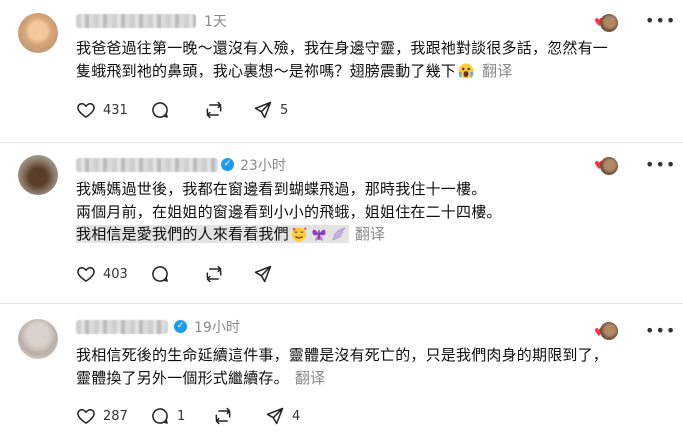  Describe the element at coordinates (342, 48) in the screenshot. I see `comment-line: 我爸爸過往第一晚～還沒有入殮，我在身邊守靈，我跟祂對談很多話，忽然有一` at that location.